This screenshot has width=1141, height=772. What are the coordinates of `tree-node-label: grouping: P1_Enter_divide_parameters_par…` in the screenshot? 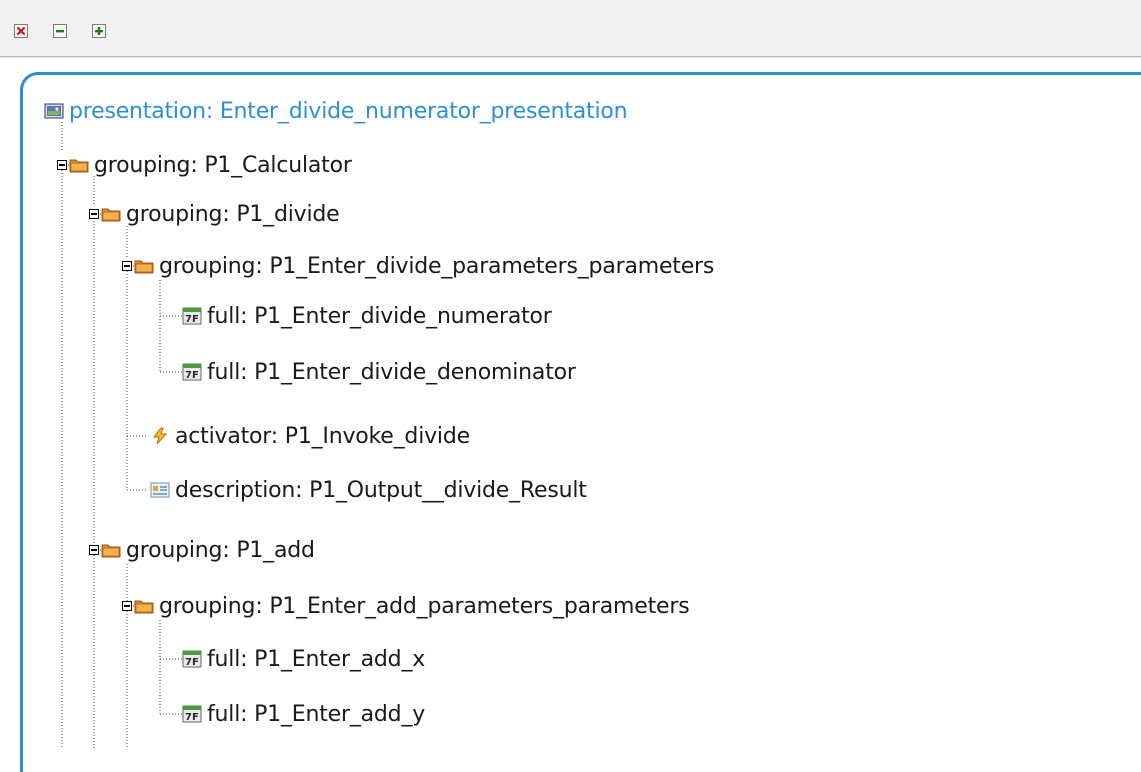 It's located at (437, 266).